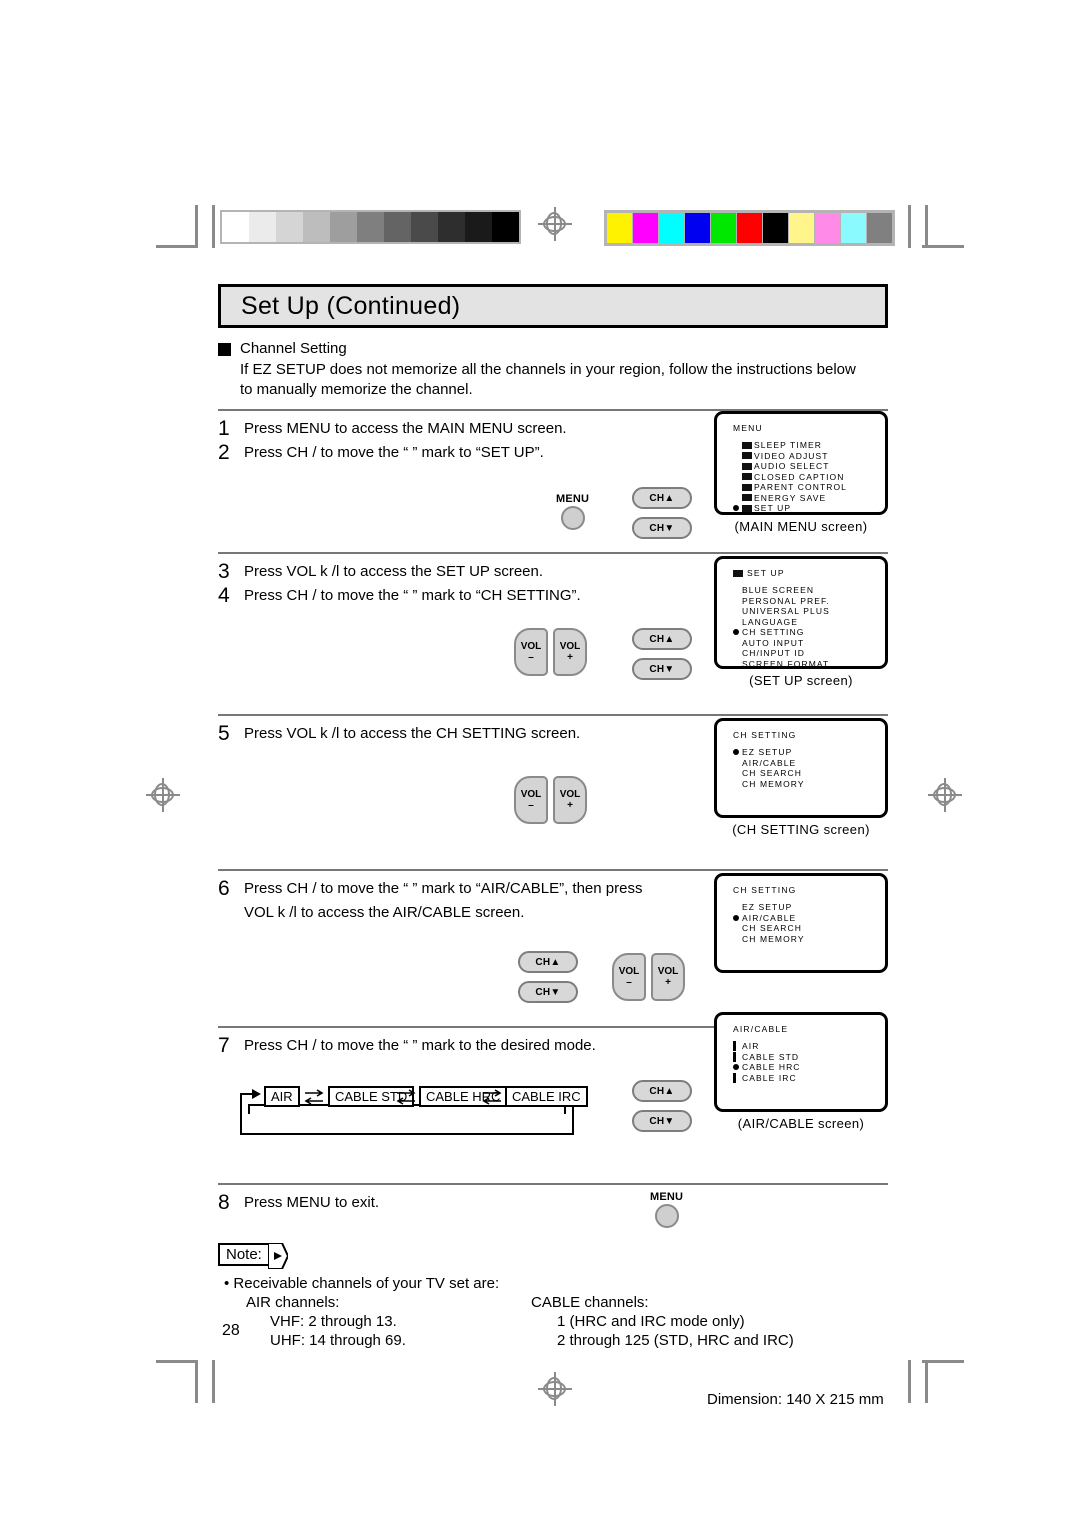 This screenshot has height=1528, width=1080. Describe the element at coordinates (773, 653) in the screenshot. I see `osd-item-label: CH/INPUT ID` at that location.